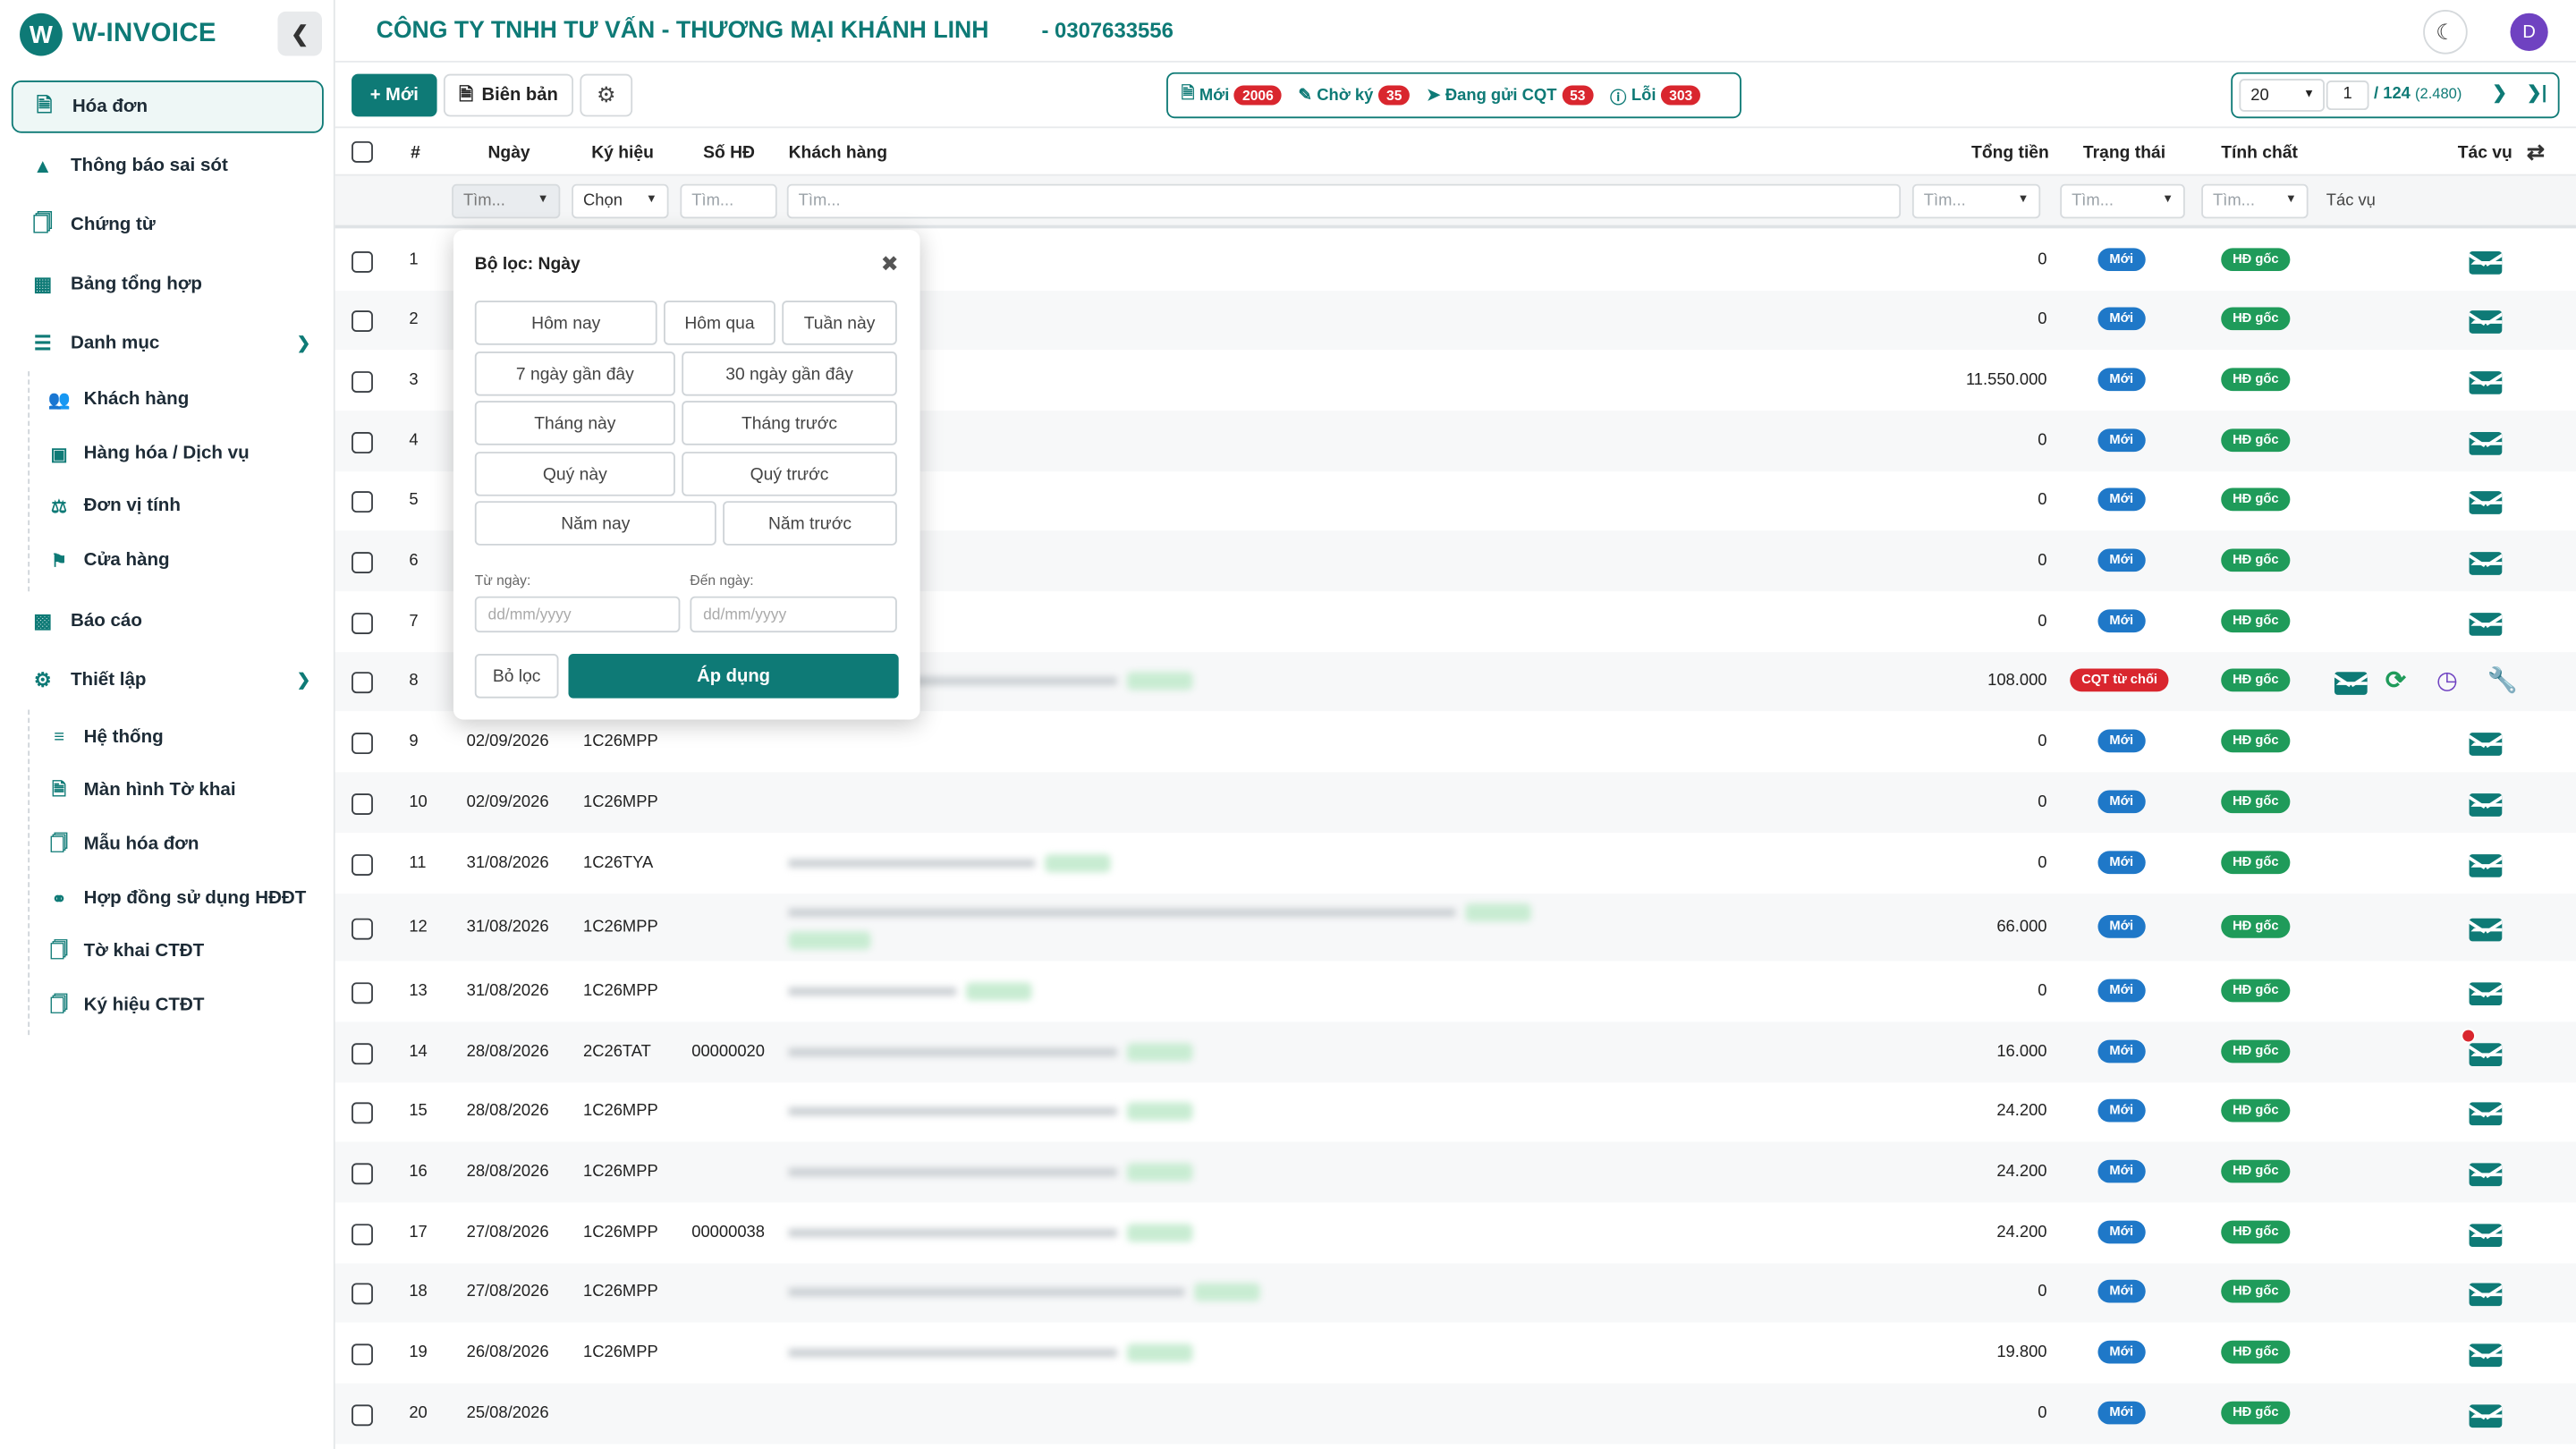 The height and width of the screenshot is (1449, 2576). I want to click on next-page-icon: ❯, so click(2499, 93).